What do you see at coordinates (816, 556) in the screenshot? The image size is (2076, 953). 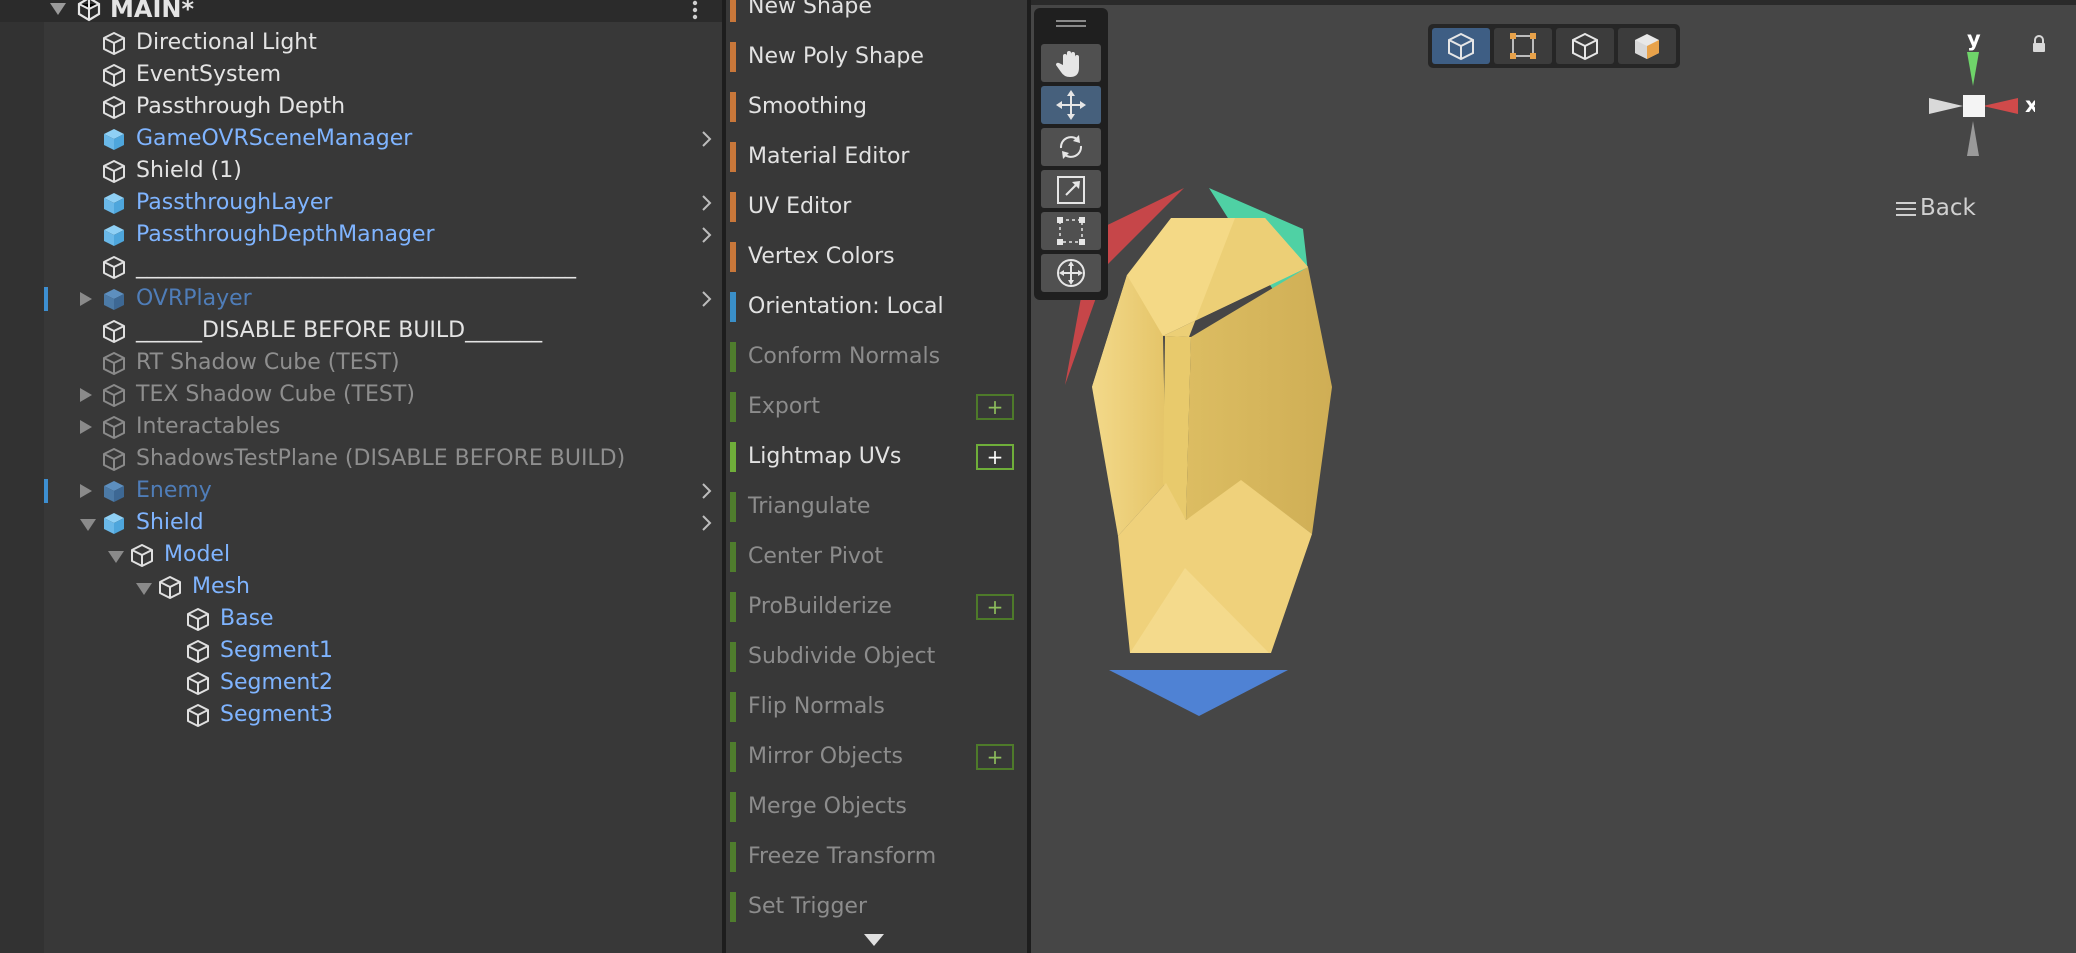 I see `tool-label: Center Pivot` at bounding box center [816, 556].